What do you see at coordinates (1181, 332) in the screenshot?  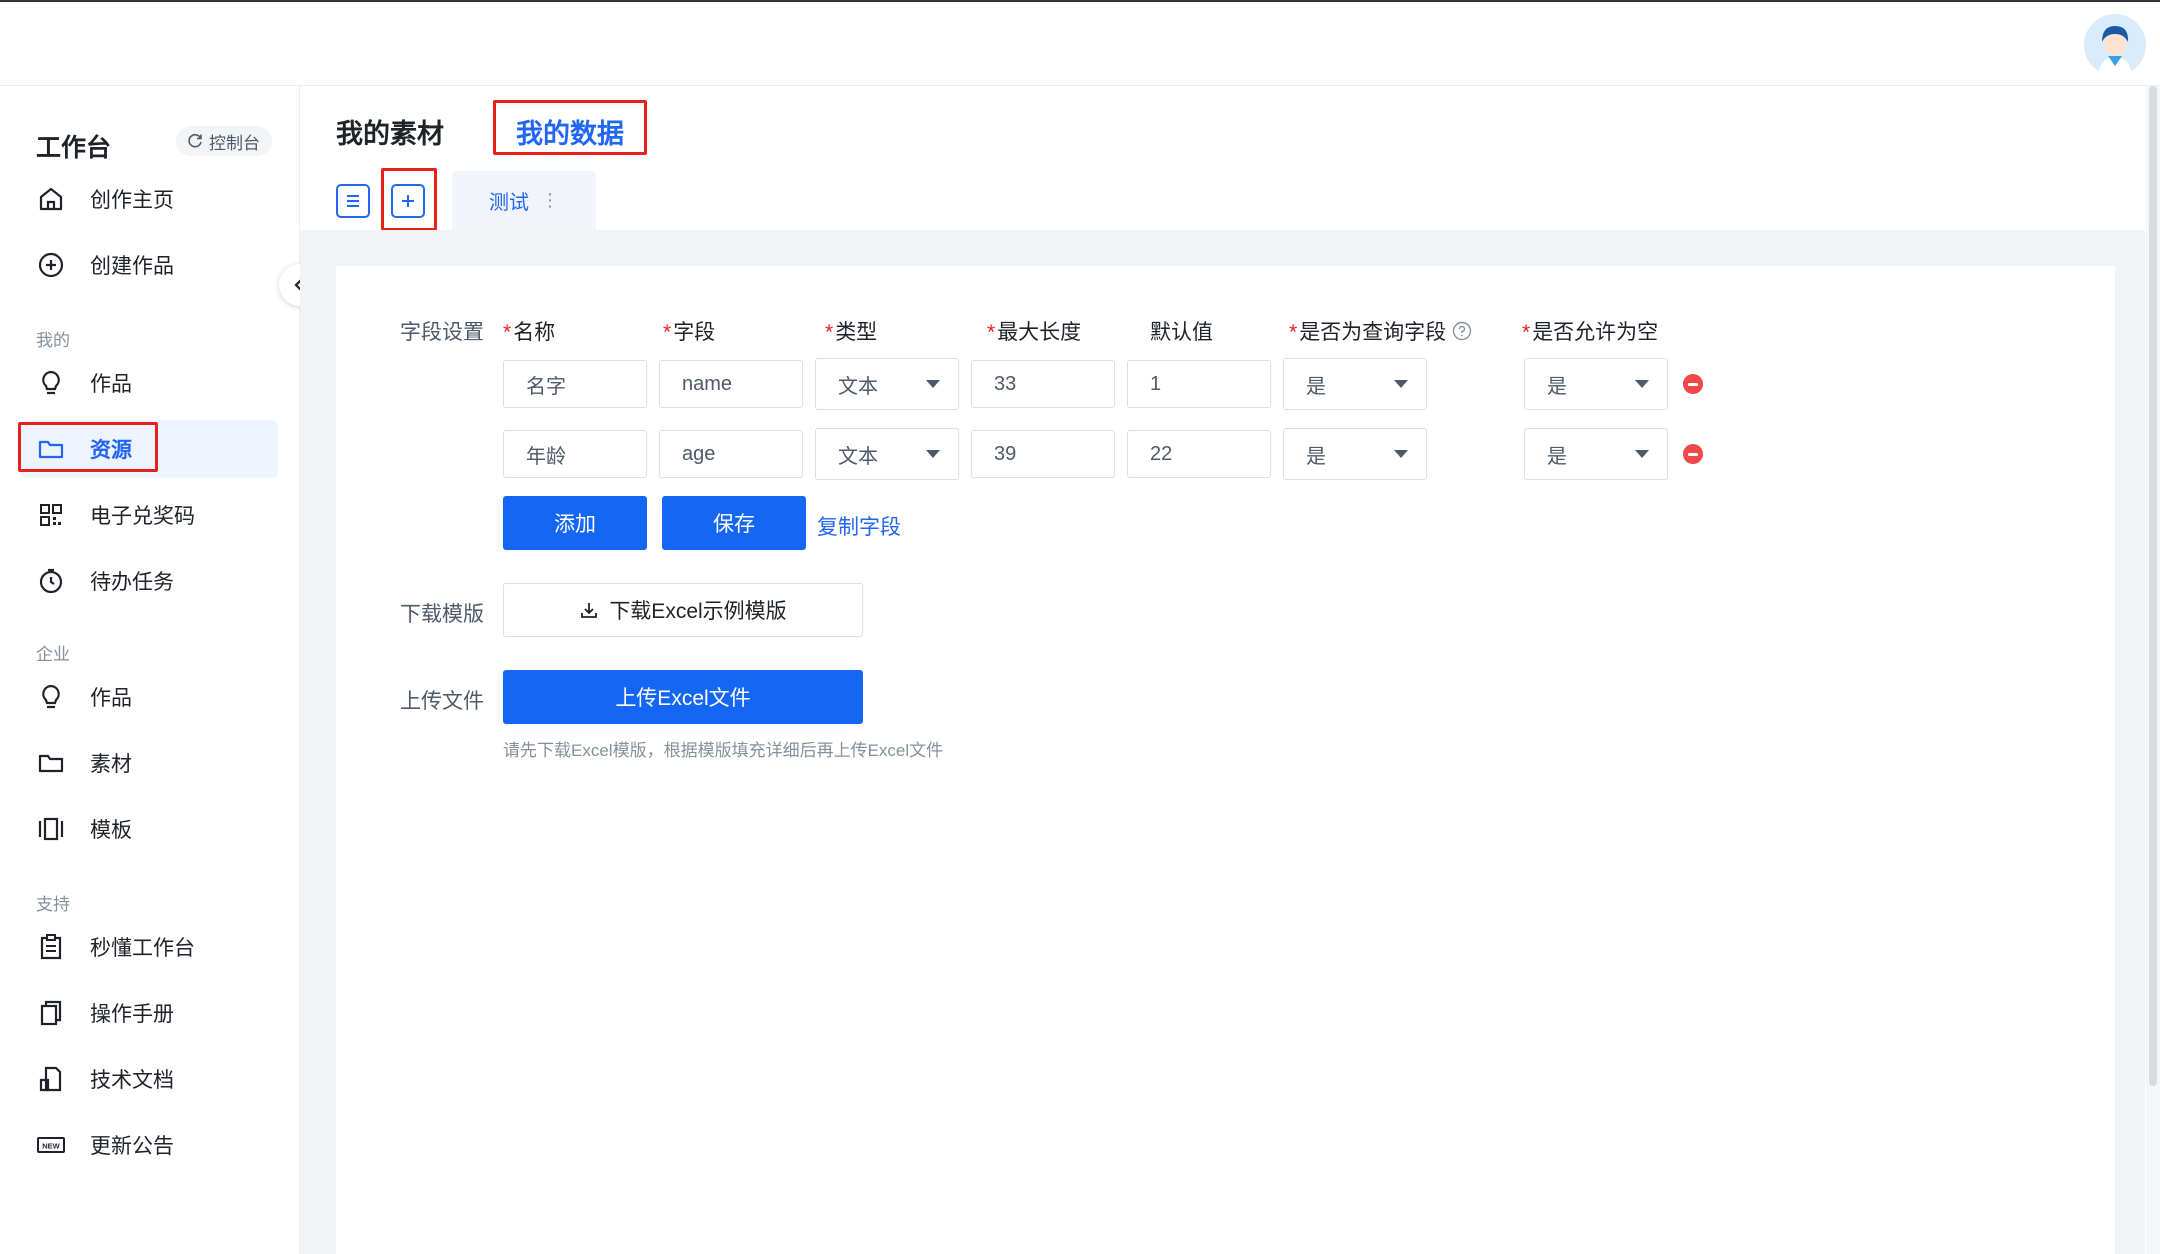 I see `column-header-default: 默认值` at bounding box center [1181, 332].